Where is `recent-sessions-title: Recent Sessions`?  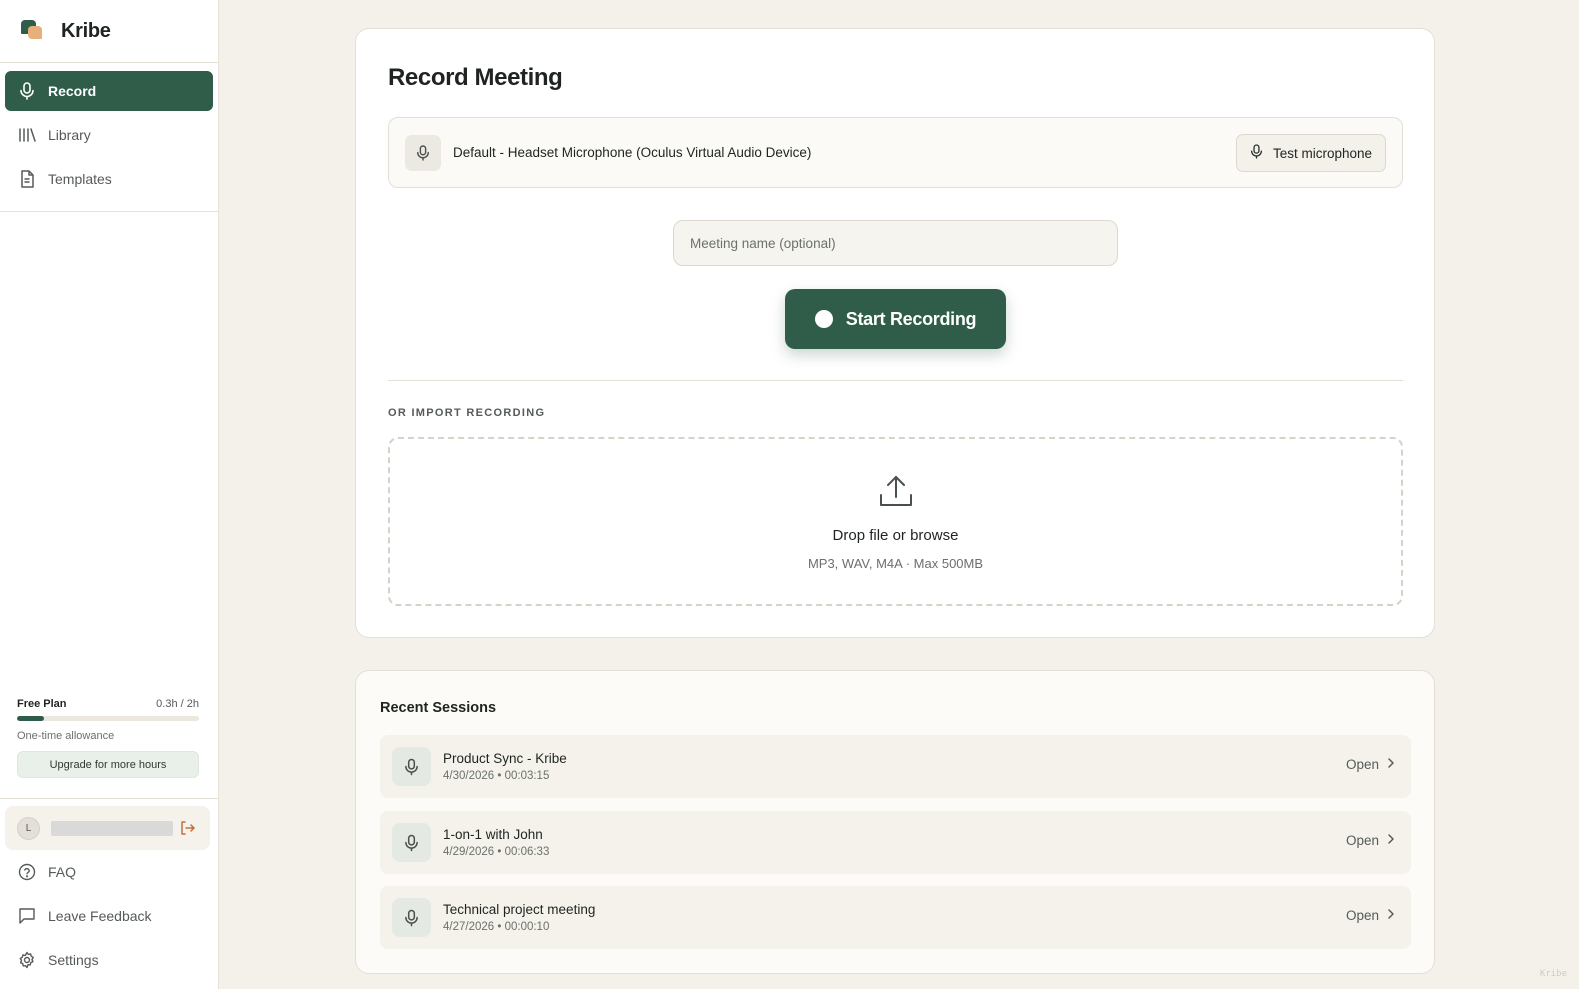
recent-sessions-title: Recent Sessions is located at coordinates (438, 708).